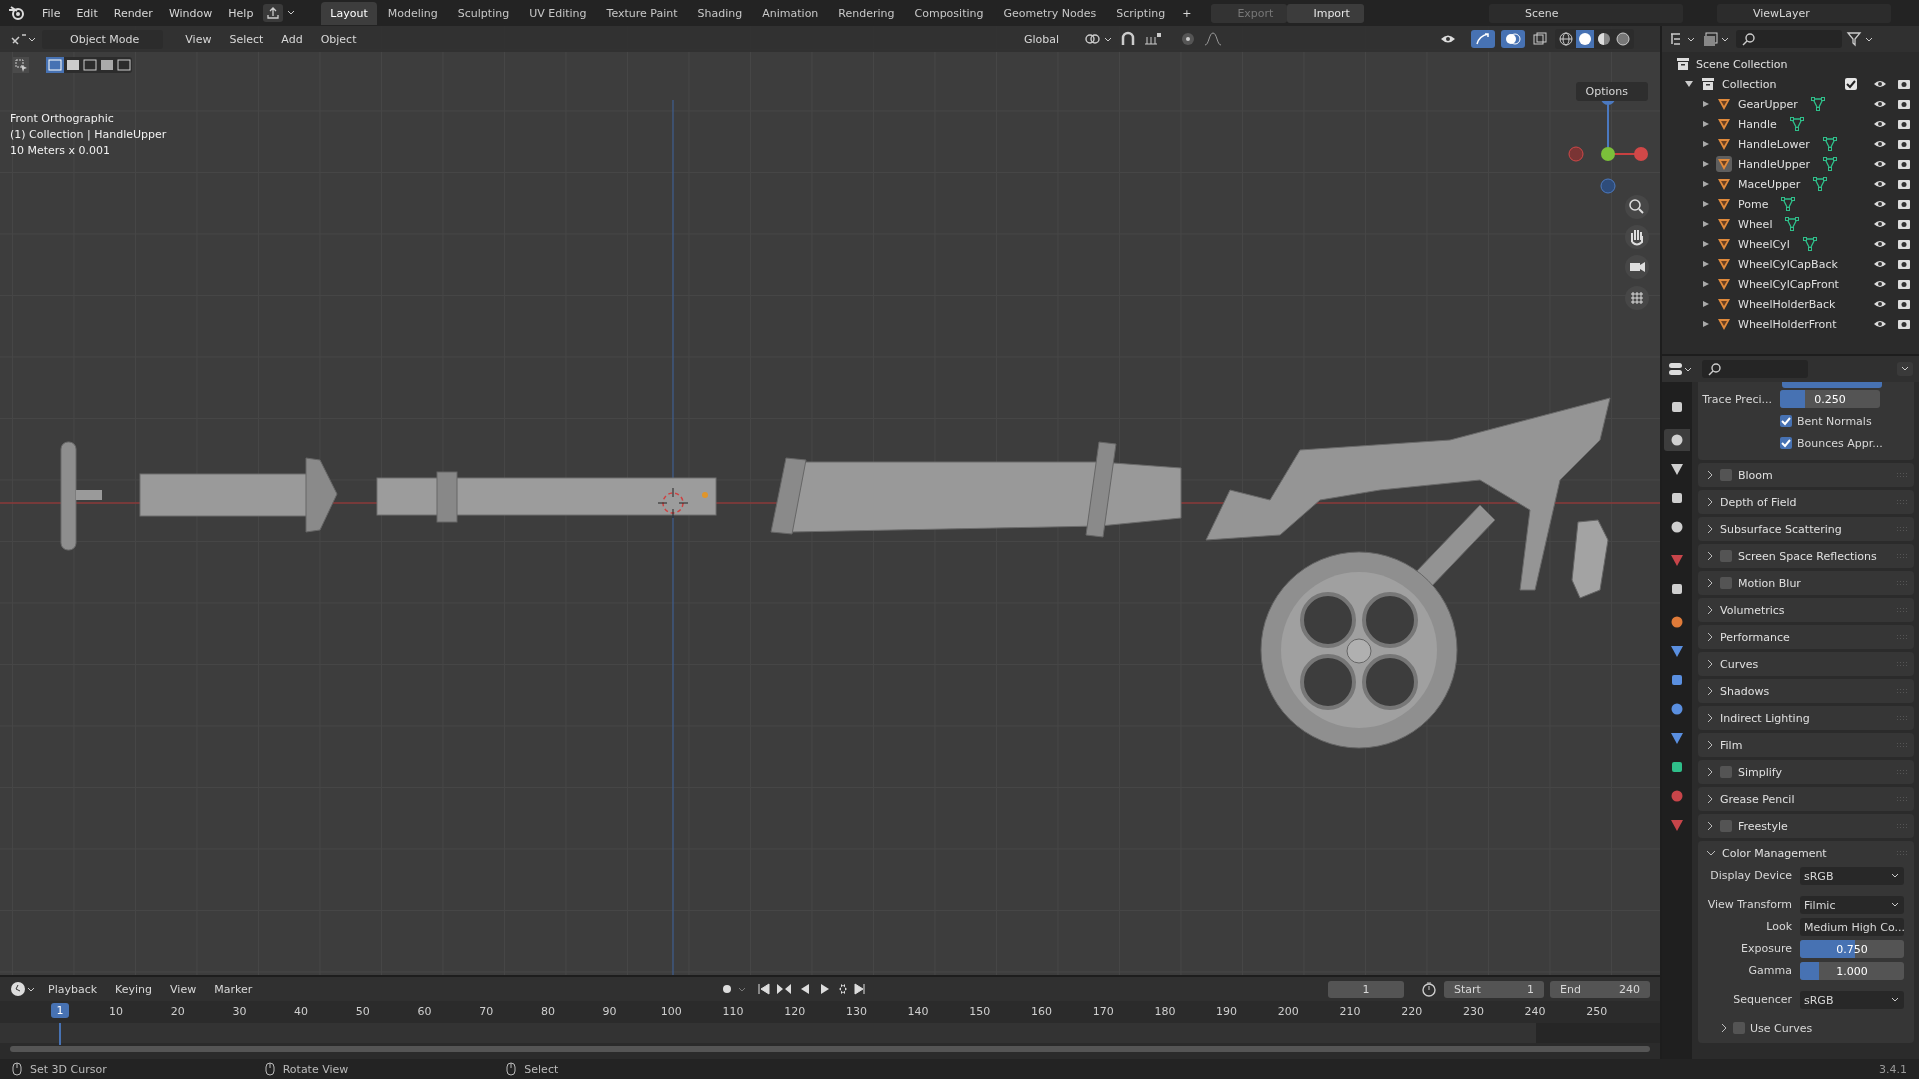 This screenshot has width=1919, height=1079. I want to click on panel-header: Subsurface Scattering, so click(1806, 529).